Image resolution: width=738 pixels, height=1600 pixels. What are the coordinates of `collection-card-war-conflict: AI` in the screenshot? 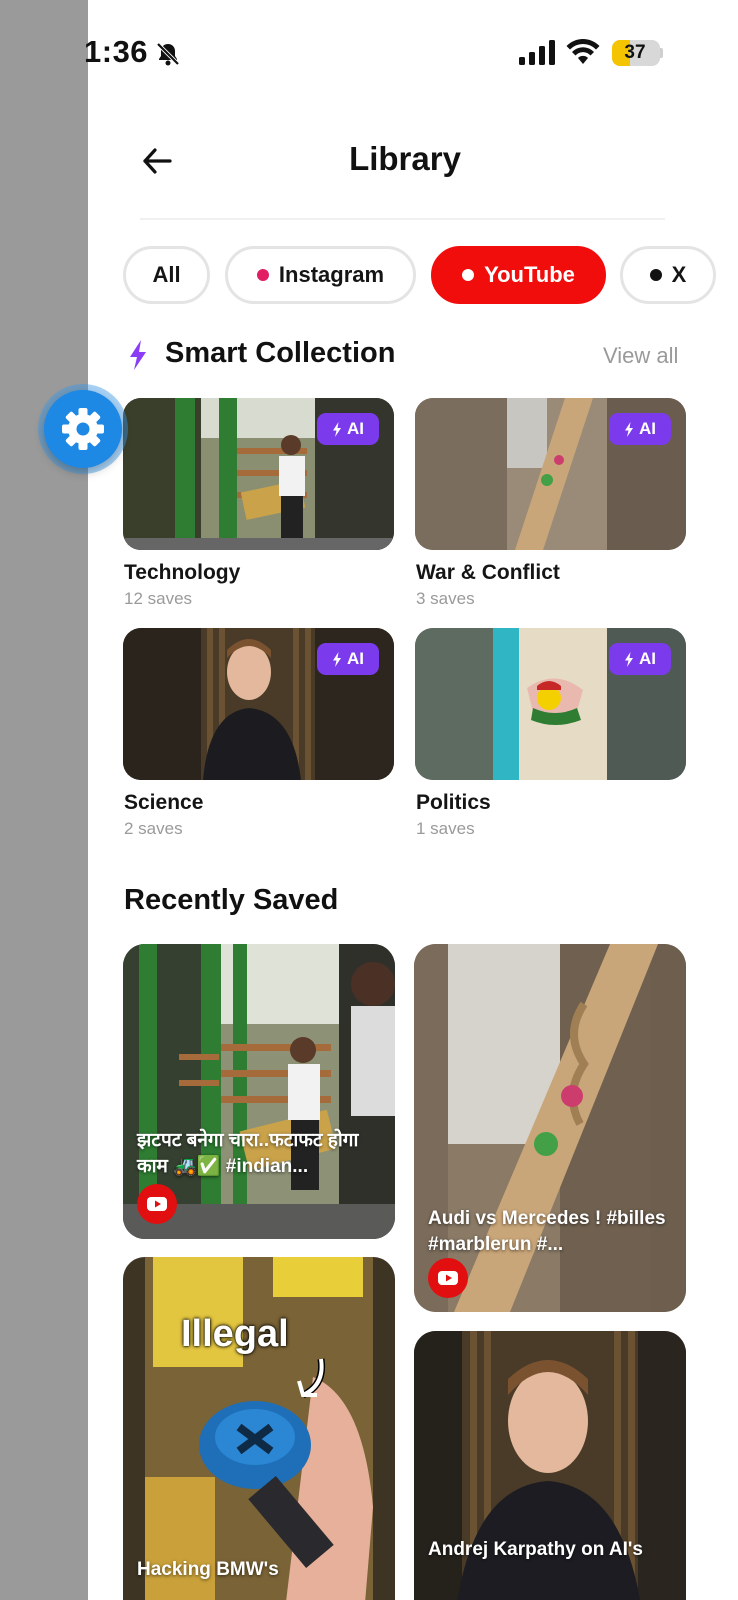 It's located at (550, 474).